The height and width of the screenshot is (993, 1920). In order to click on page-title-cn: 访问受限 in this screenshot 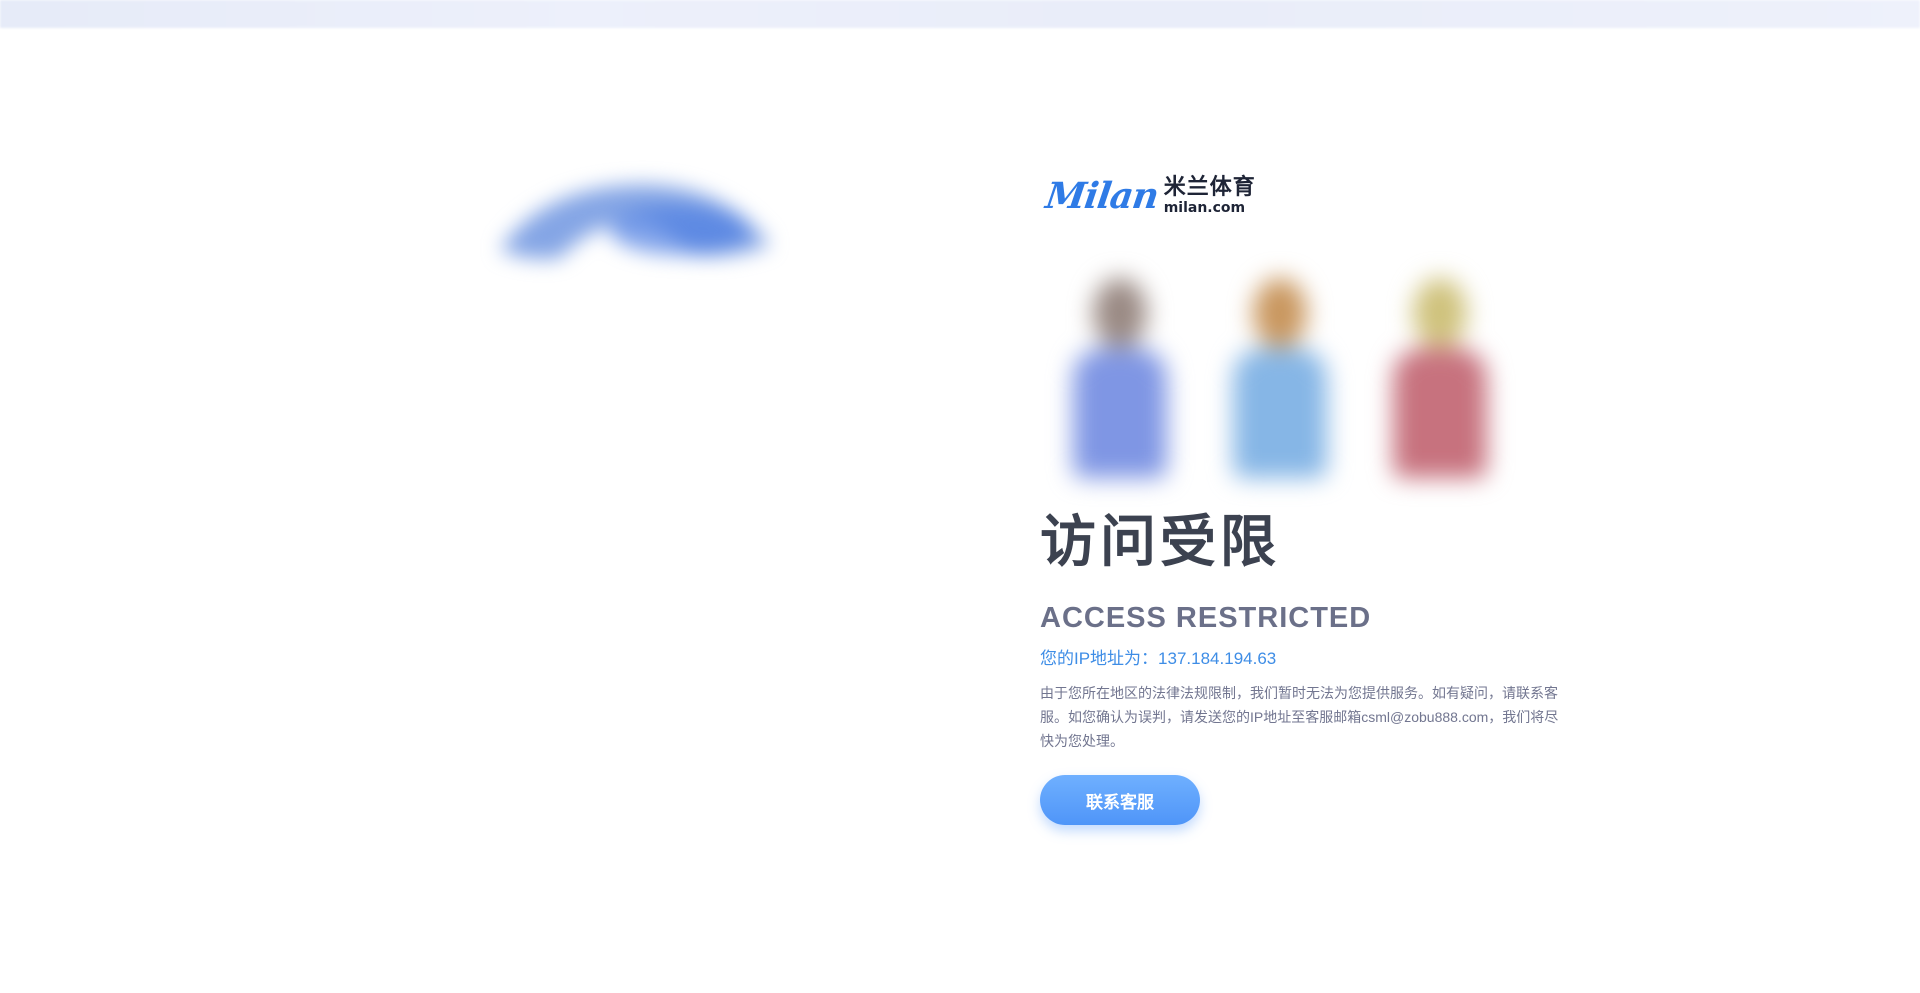, I will do `click(1160, 542)`.